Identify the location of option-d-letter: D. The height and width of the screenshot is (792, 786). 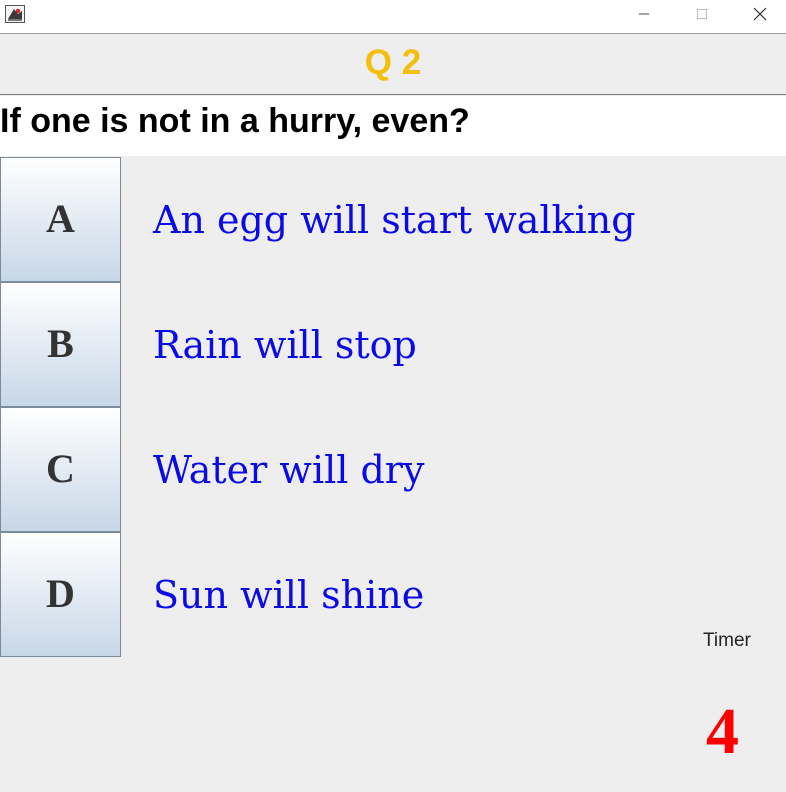
(60, 593).